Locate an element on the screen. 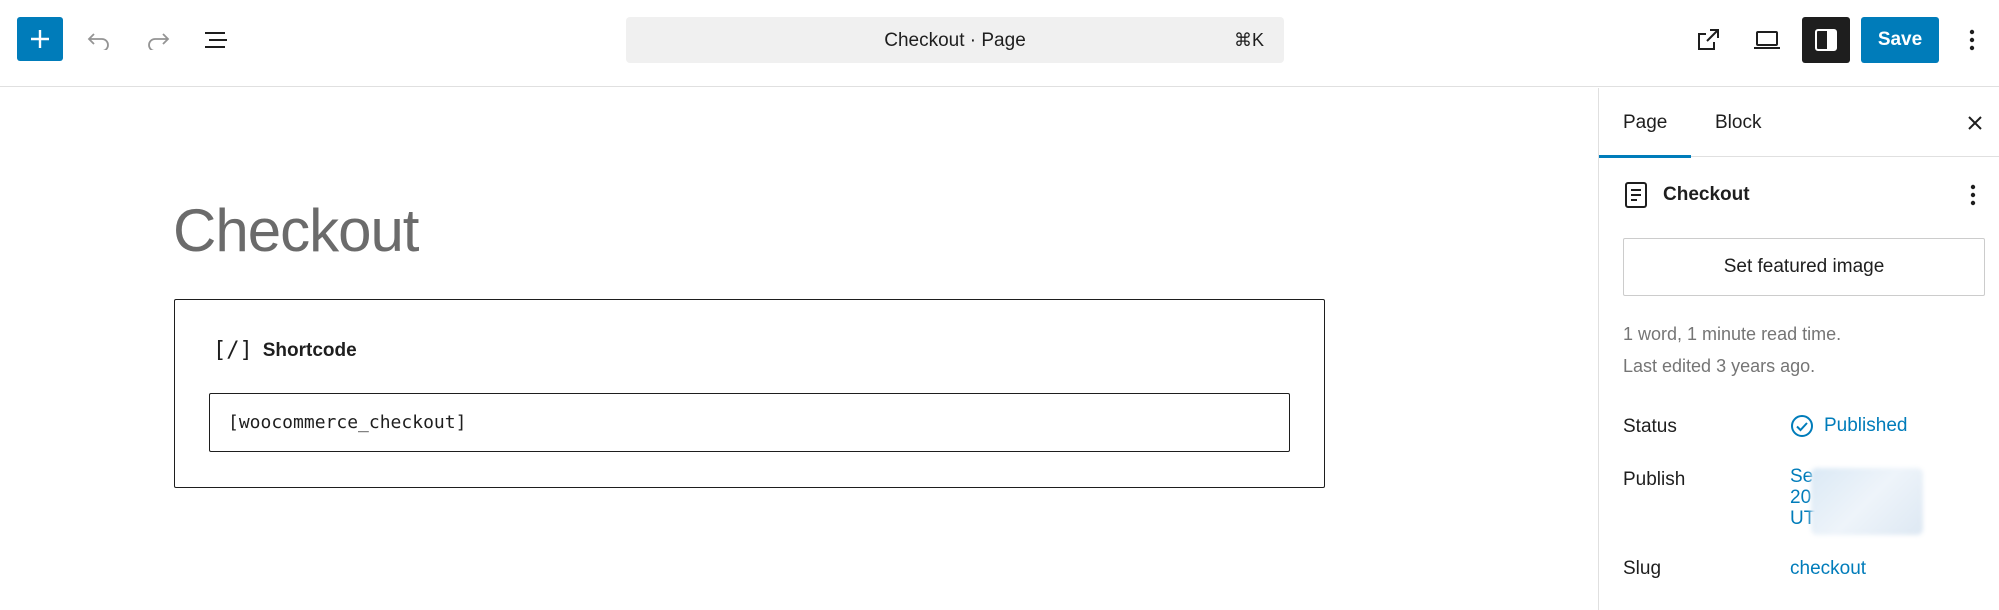  document-summary: Checkout is located at coordinates (1686, 195).